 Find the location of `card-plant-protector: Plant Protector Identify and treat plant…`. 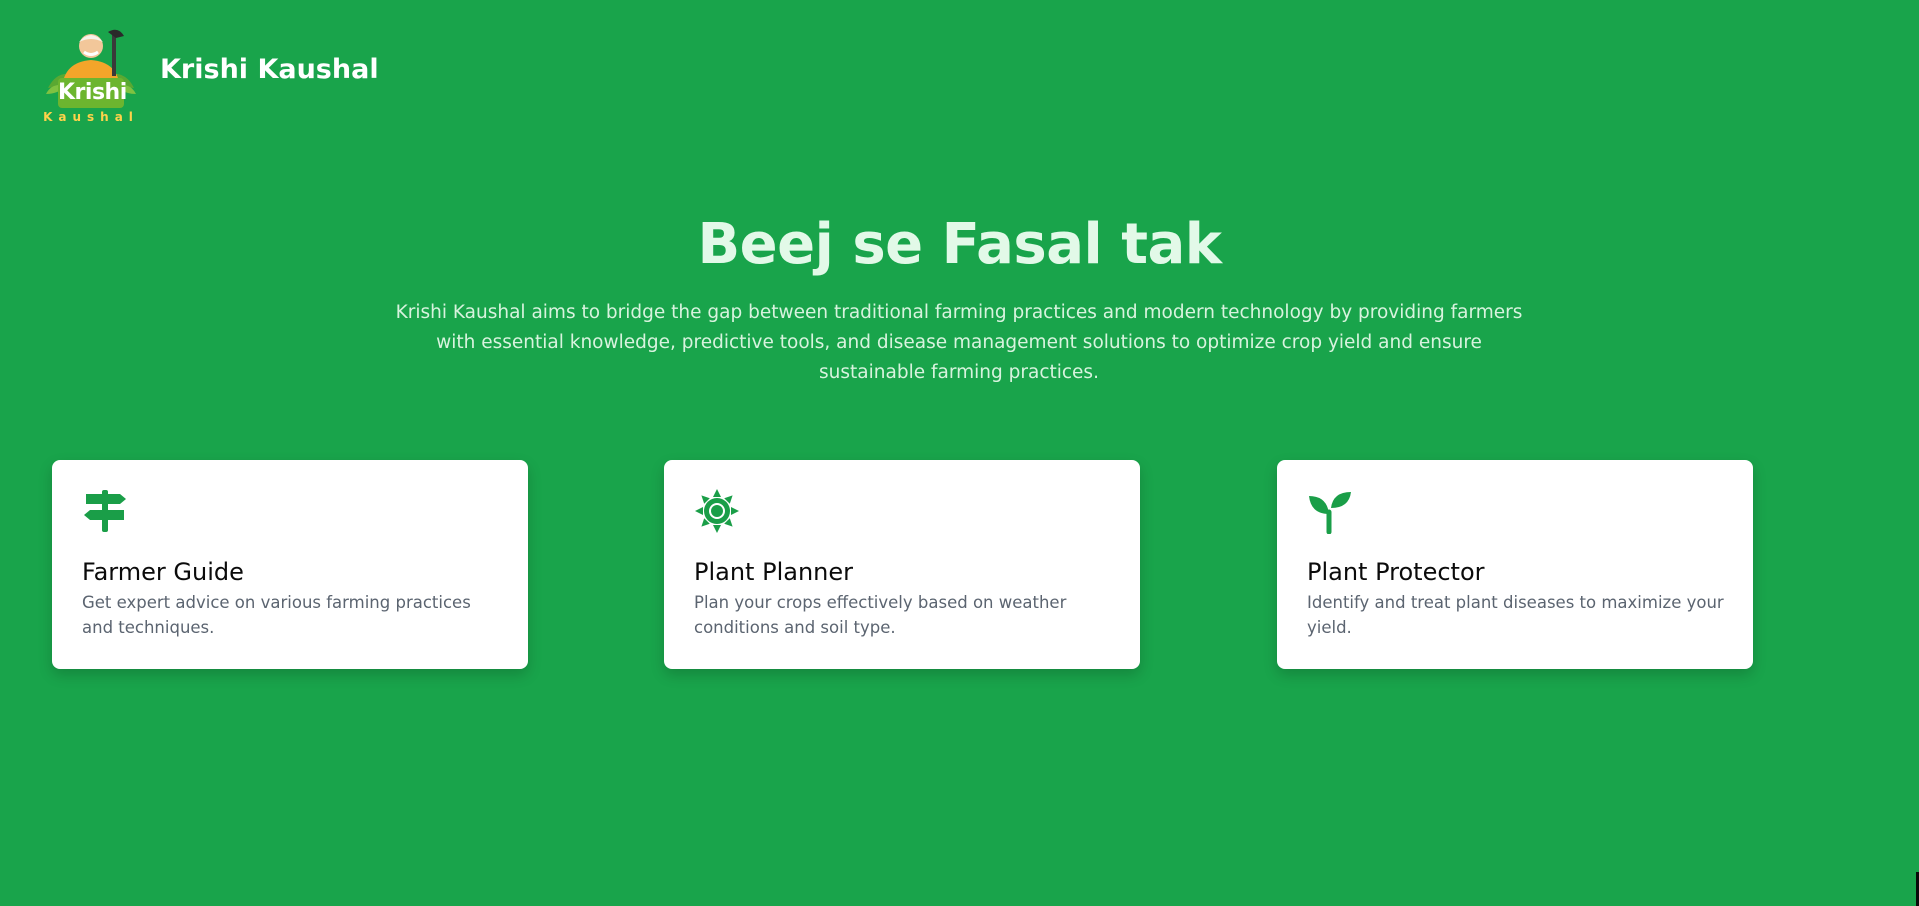

card-plant-protector: Plant Protector Identify and treat plant… is located at coordinates (1515, 564).